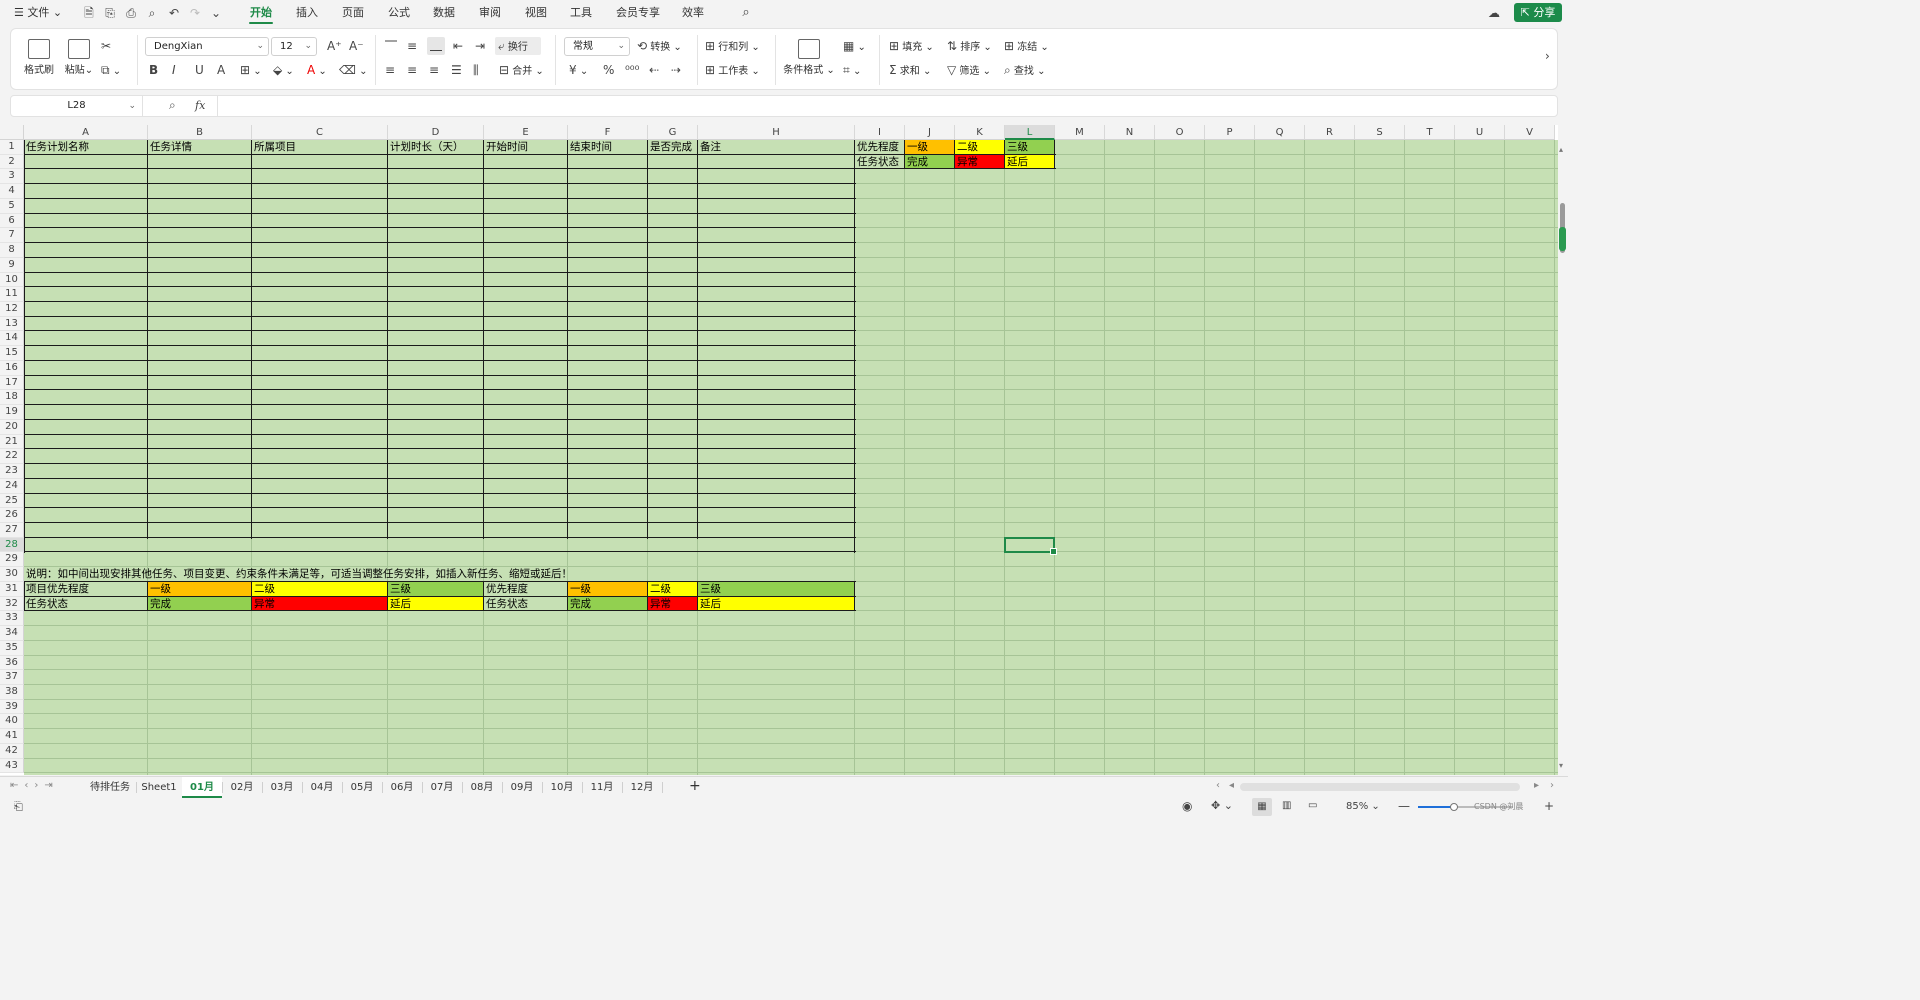 The height and width of the screenshot is (1000, 1920). I want to click on column-header-q: Q, so click(1280, 132).